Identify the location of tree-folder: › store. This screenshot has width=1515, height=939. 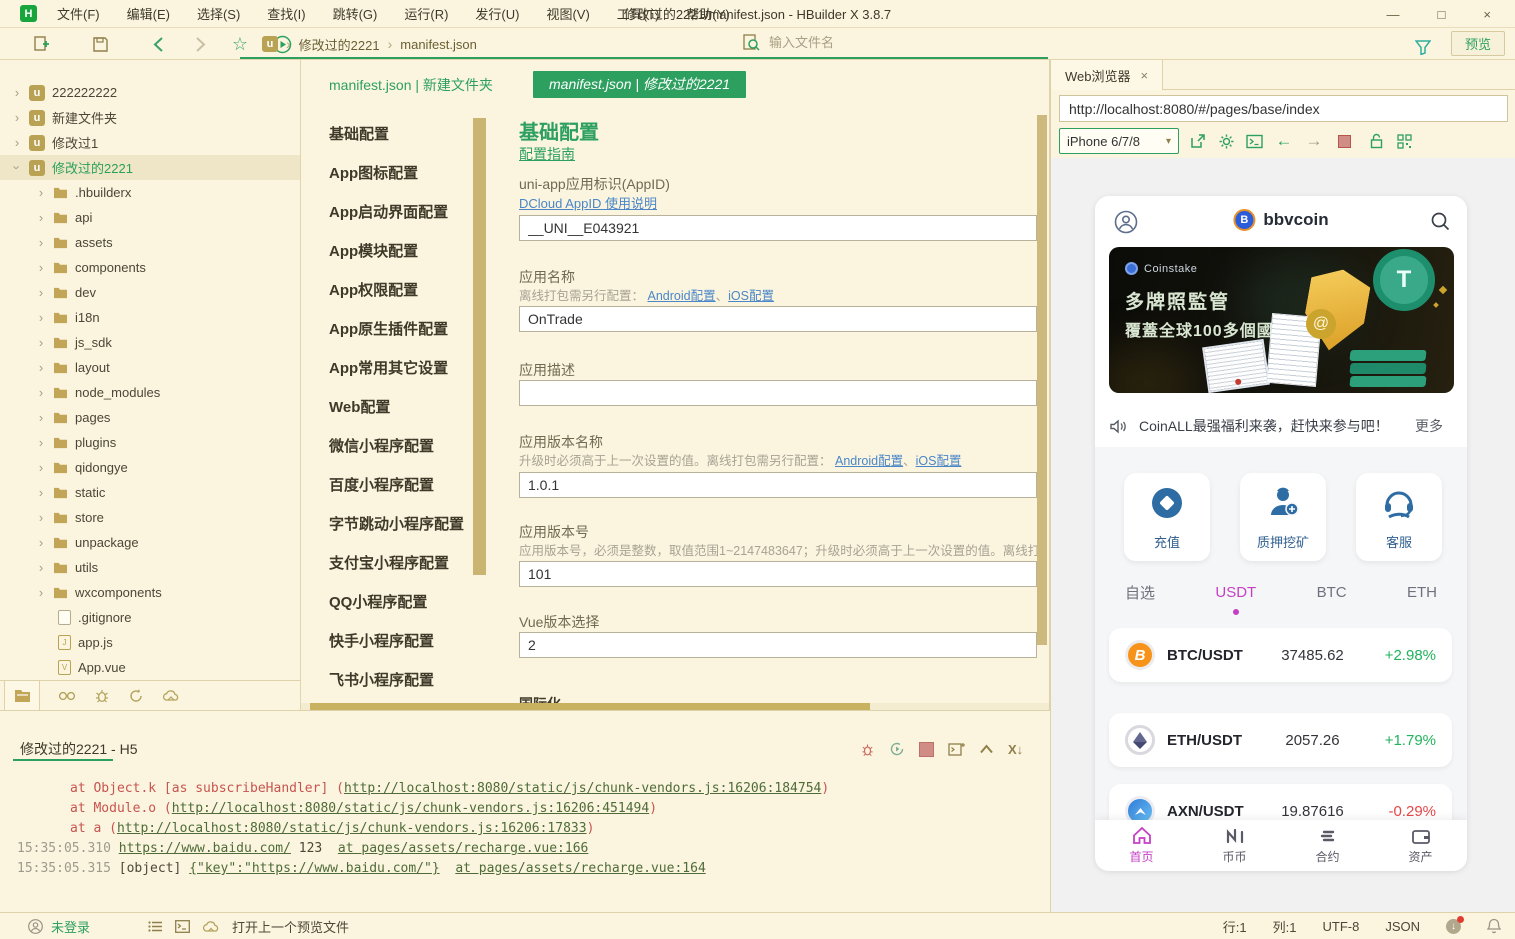
(150, 517).